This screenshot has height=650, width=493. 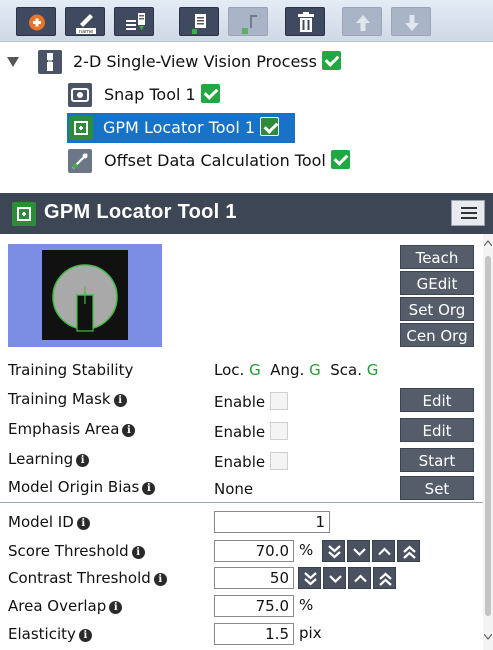 What do you see at coordinates (278, 95) in the screenshot?
I see `tree-item-snap-tool: Snap Tool 1` at bounding box center [278, 95].